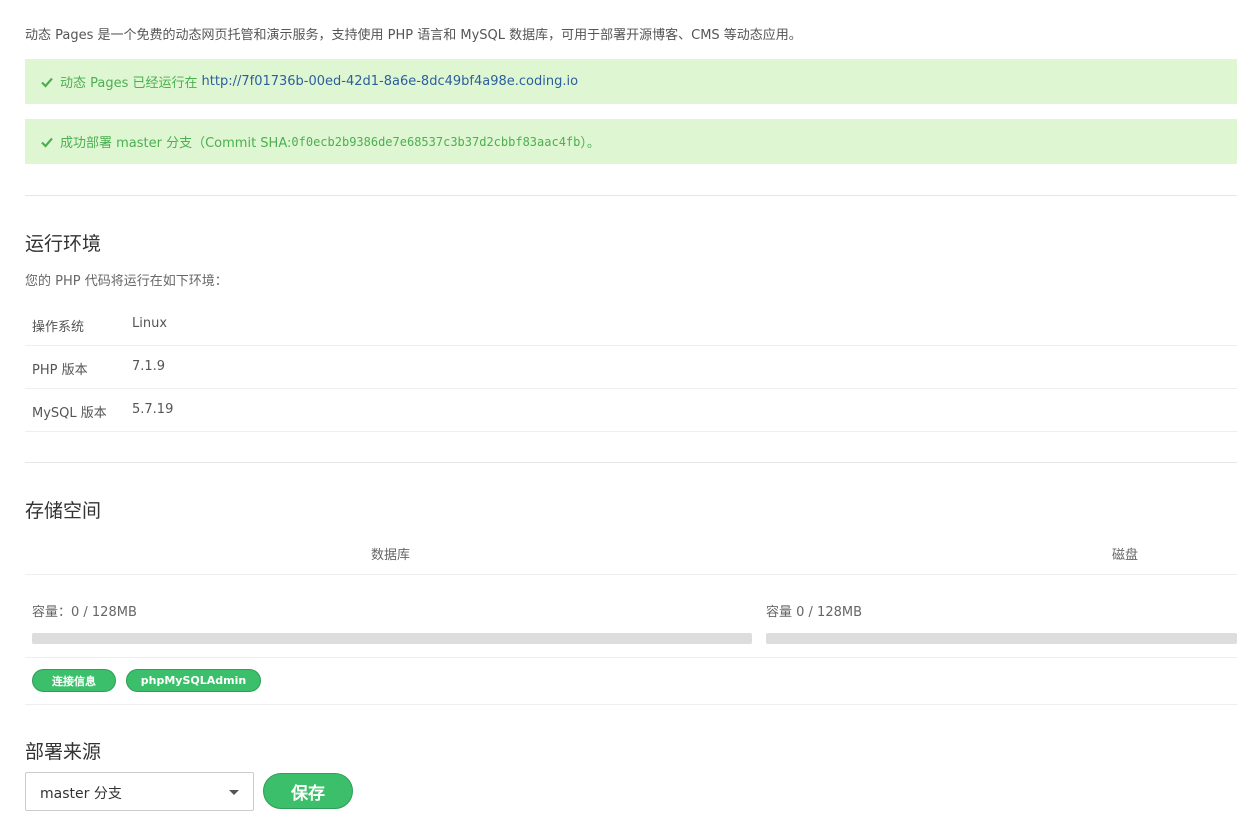 This screenshot has width=1237, height=822. Describe the element at coordinates (631, 410) in the screenshot. I see `env-row-mysql: MySQL 版本 5.7.19` at that location.